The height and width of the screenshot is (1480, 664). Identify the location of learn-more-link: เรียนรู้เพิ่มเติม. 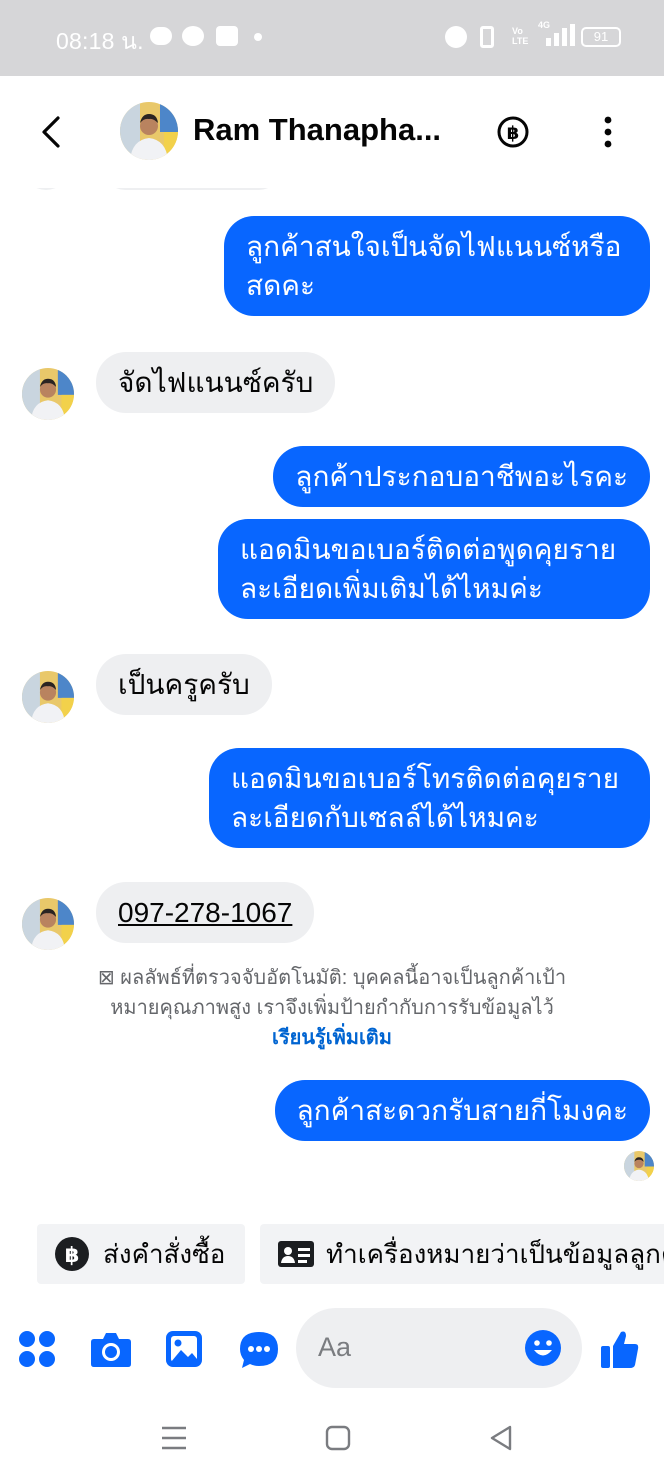
(332, 1038).